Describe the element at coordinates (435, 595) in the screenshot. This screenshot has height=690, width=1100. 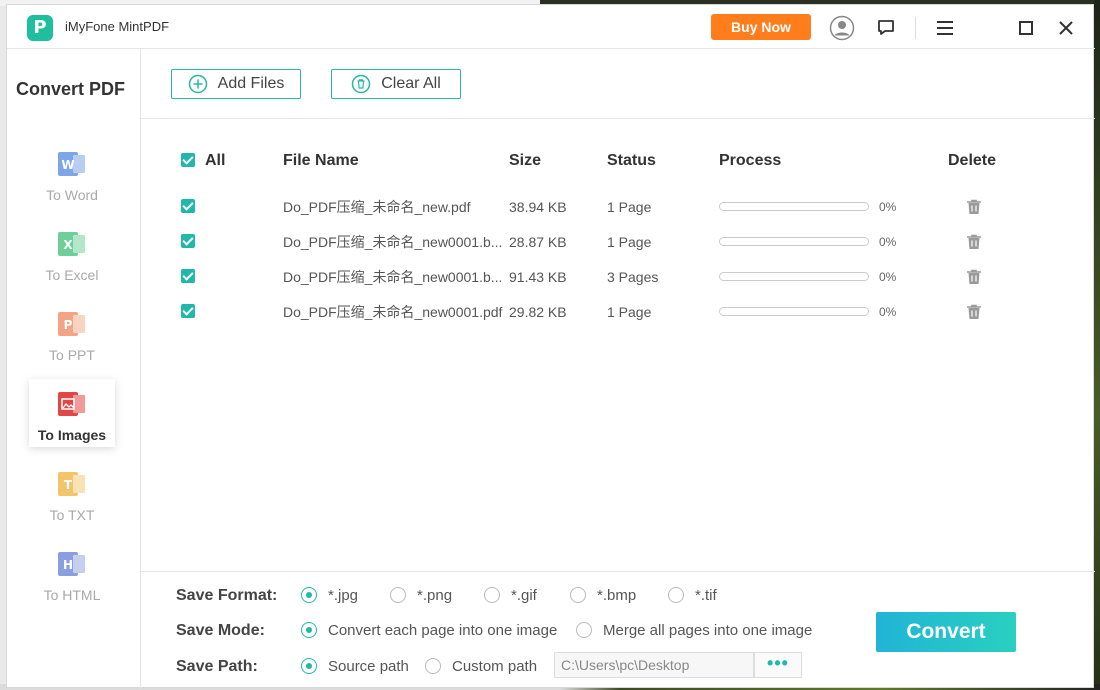
I see `format-png-label: *.png` at that location.